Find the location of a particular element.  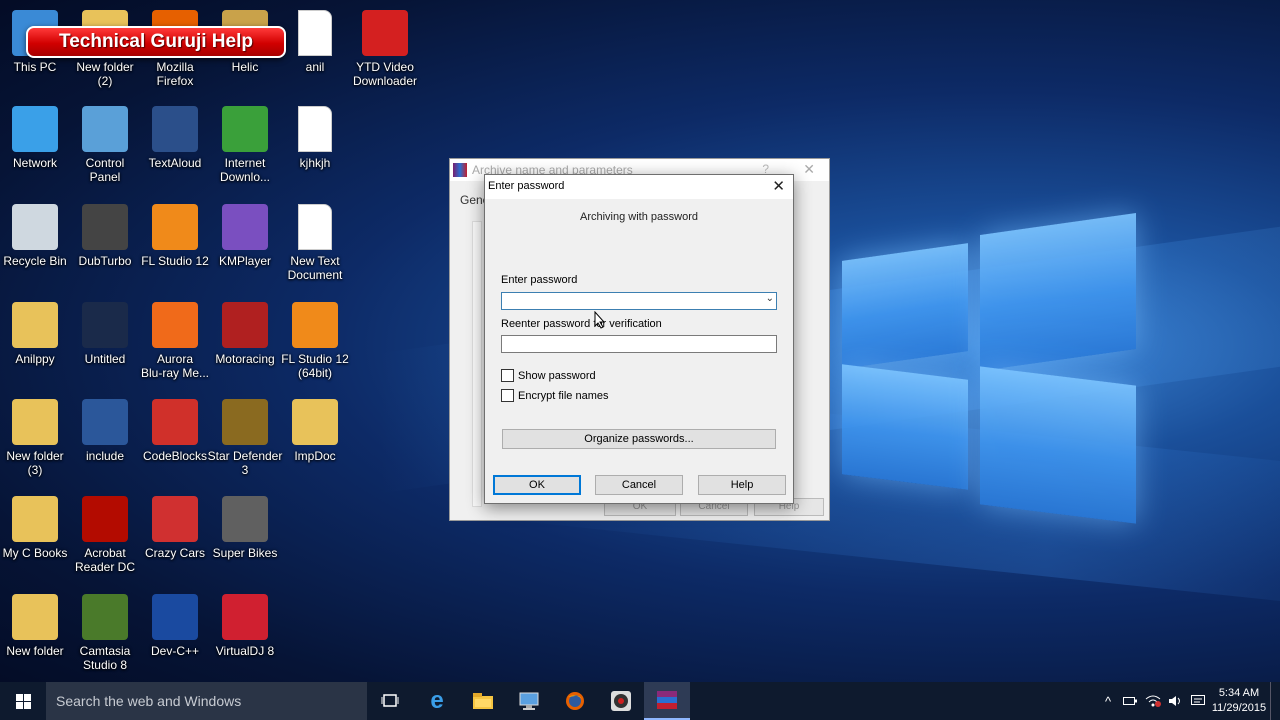

desktop-icon: Motoracing is located at coordinates (245, 334).